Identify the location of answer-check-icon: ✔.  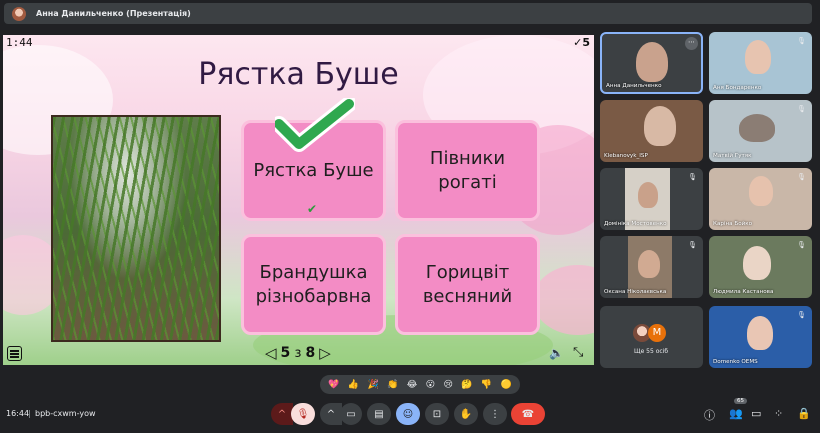
(312, 209).